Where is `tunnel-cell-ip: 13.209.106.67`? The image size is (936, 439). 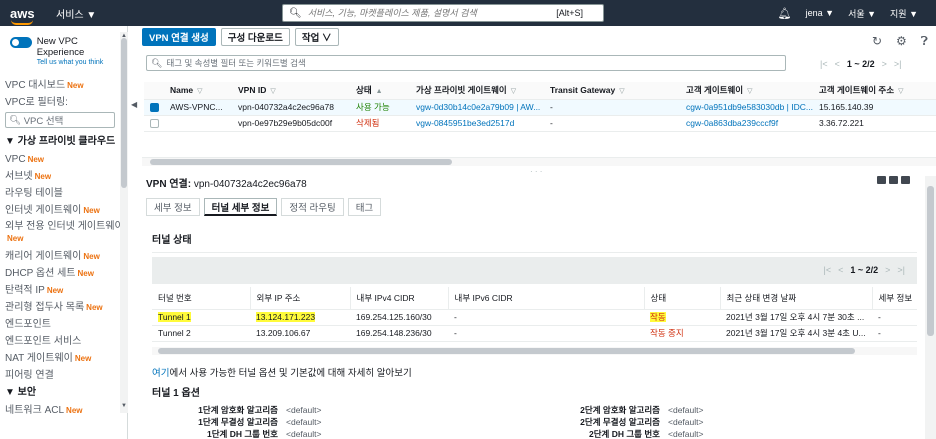
tunnel-cell-ip: 13.209.106.67 is located at coordinates (300, 333).